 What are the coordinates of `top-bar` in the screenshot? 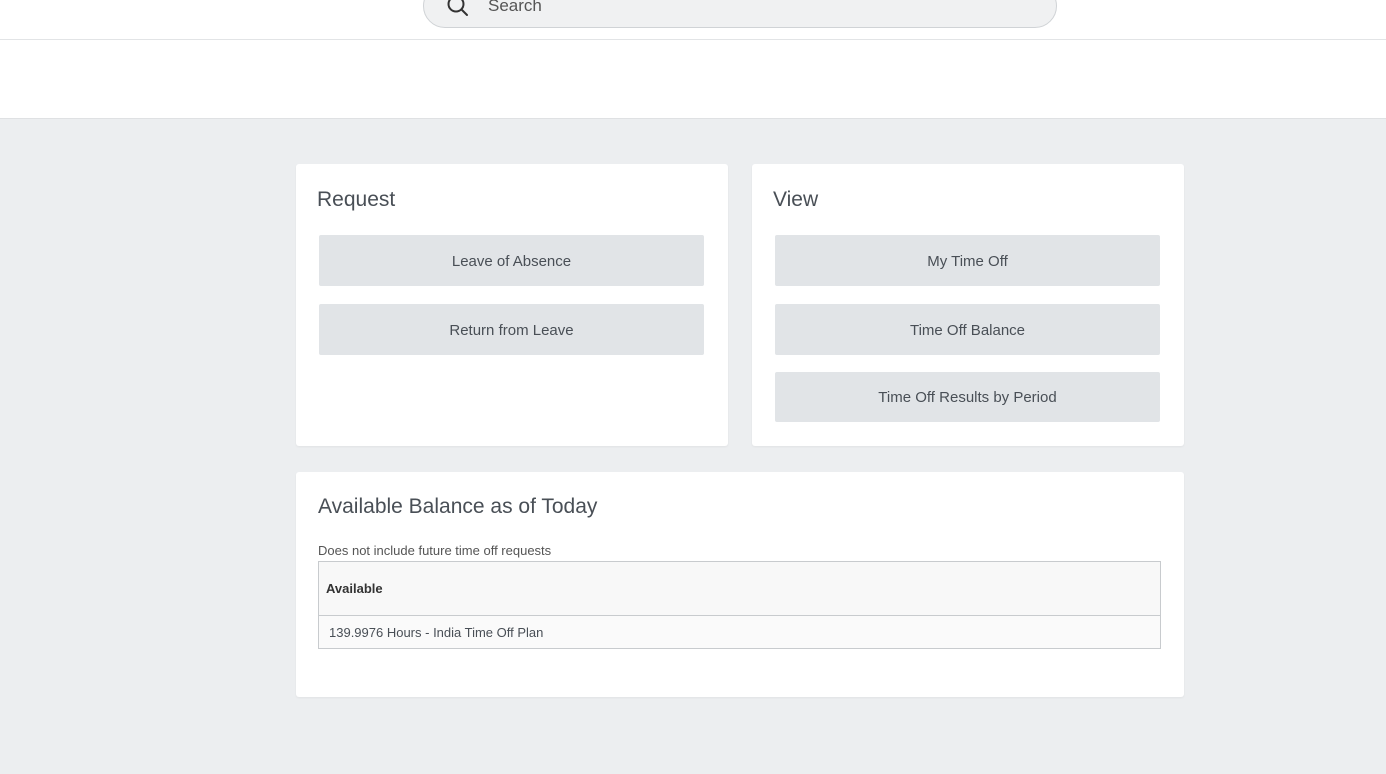 It's located at (693, 20).